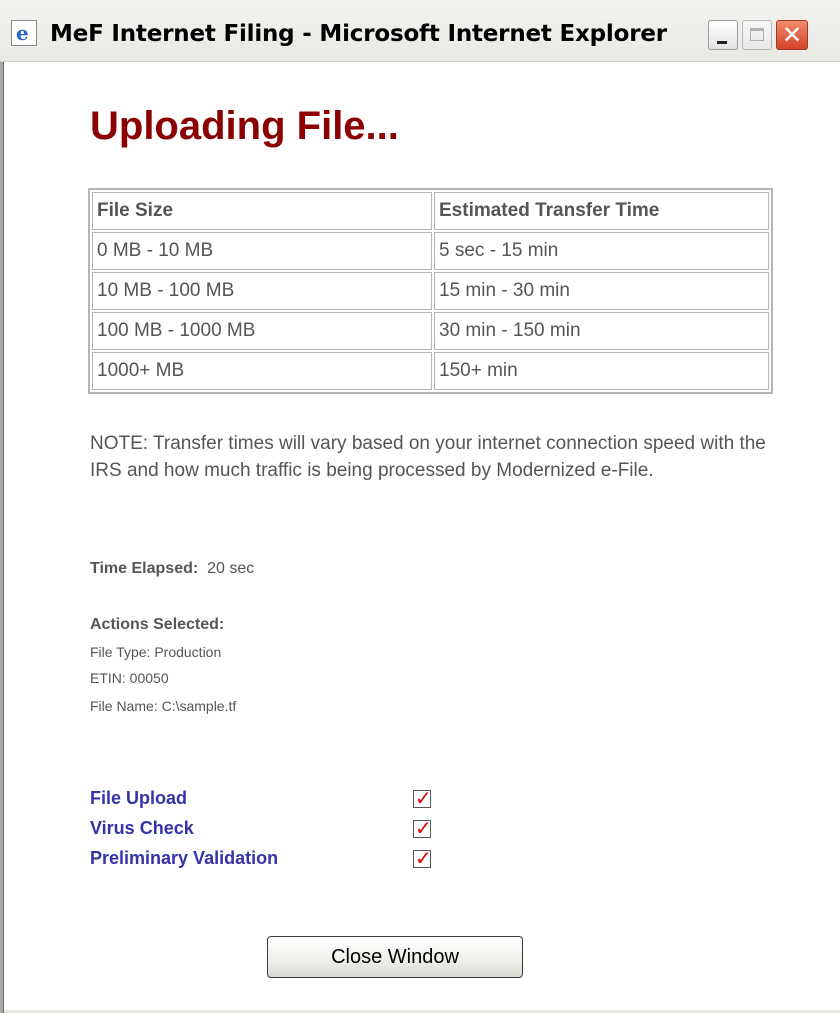 Image resolution: width=840 pixels, height=1013 pixels. Describe the element at coordinates (142, 828) in the screenshot. I see `status-virus-check-label: Virus Check` at that location.